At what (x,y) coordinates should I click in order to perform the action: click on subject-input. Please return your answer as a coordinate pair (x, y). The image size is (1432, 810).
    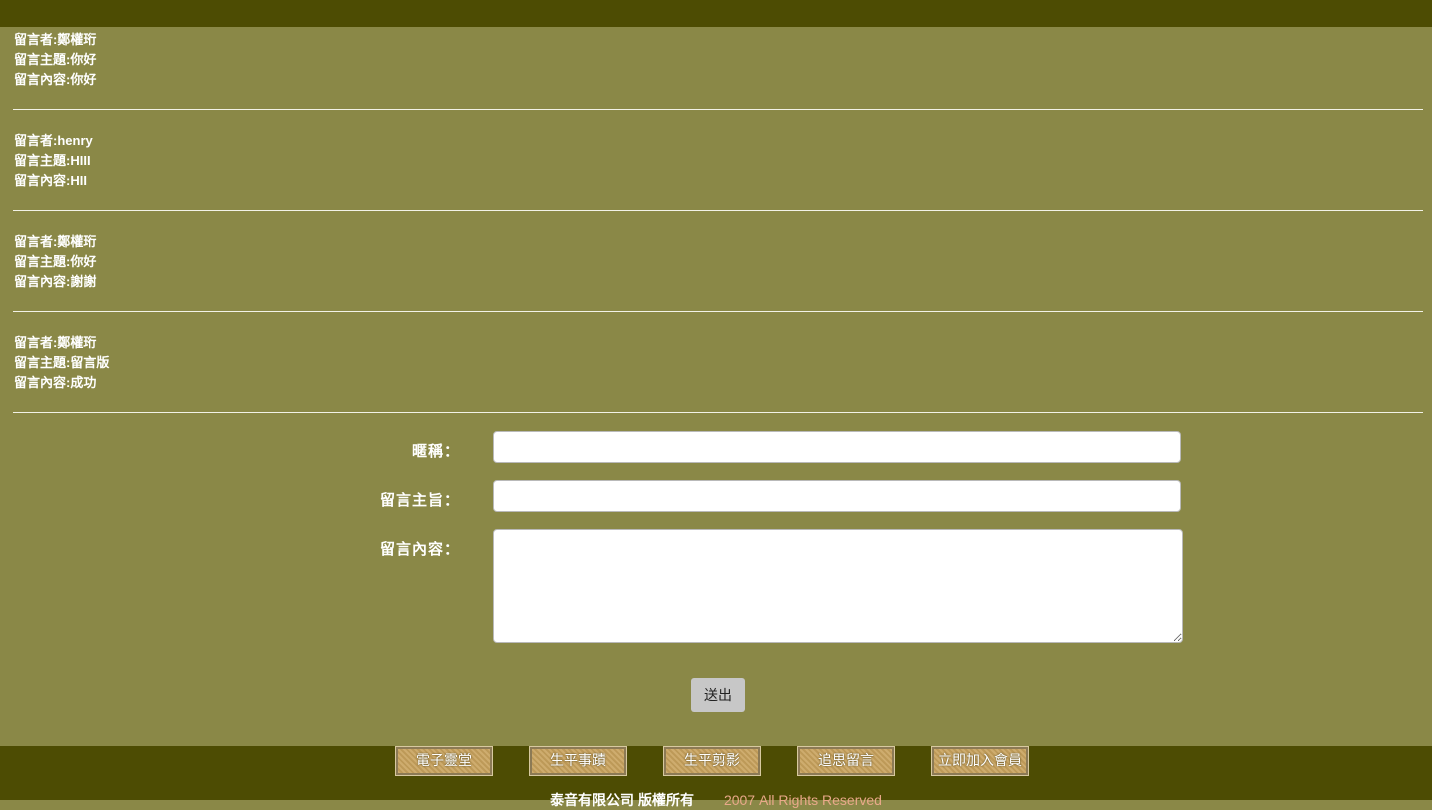
    Looking at the image, I should click on (837, 496).